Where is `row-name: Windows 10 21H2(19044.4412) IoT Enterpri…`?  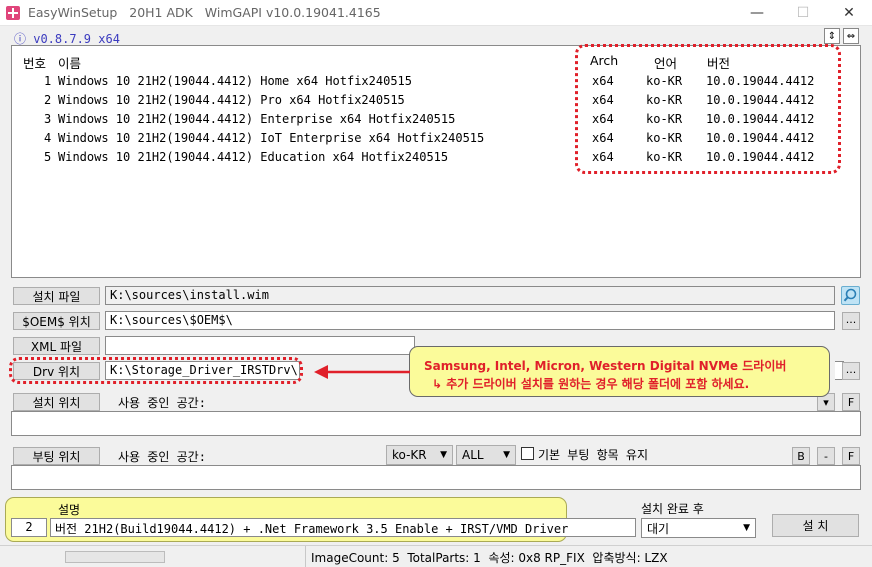
row-name: Windows 10 21H2(19044.4412) IoT Enterpri… is located at coordinates (271, 138).